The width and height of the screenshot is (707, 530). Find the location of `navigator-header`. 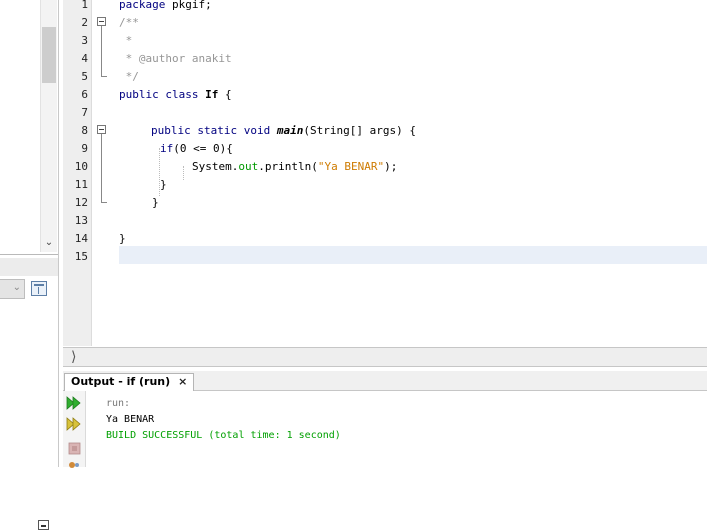

navigator-header is located at coordinates (29, 394).